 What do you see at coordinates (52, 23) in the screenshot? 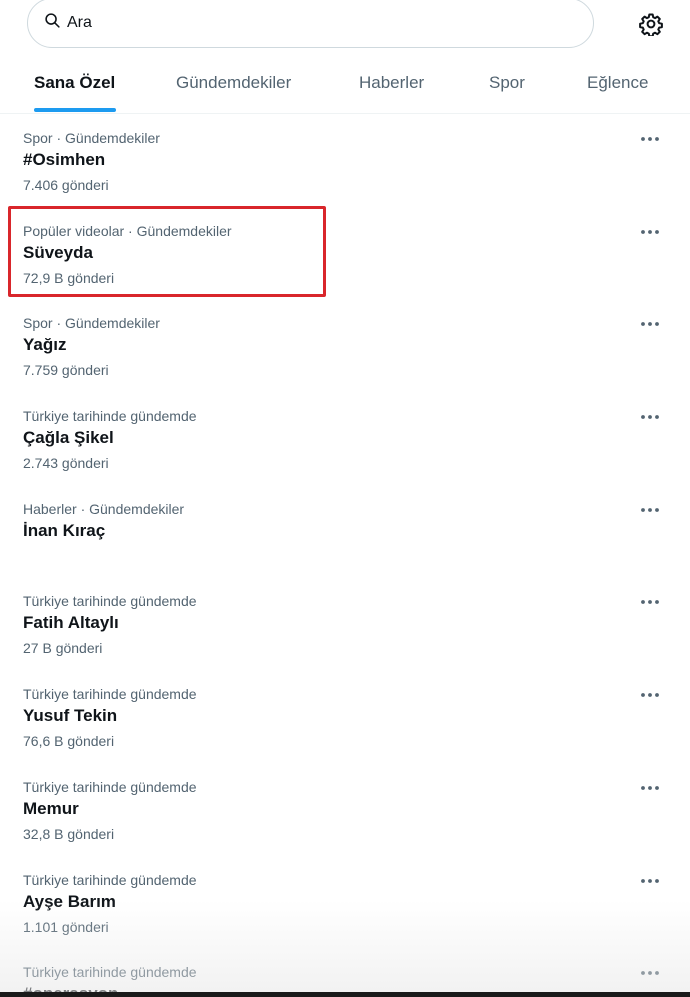
I see `search-icon` at bounding box center [52, 23].